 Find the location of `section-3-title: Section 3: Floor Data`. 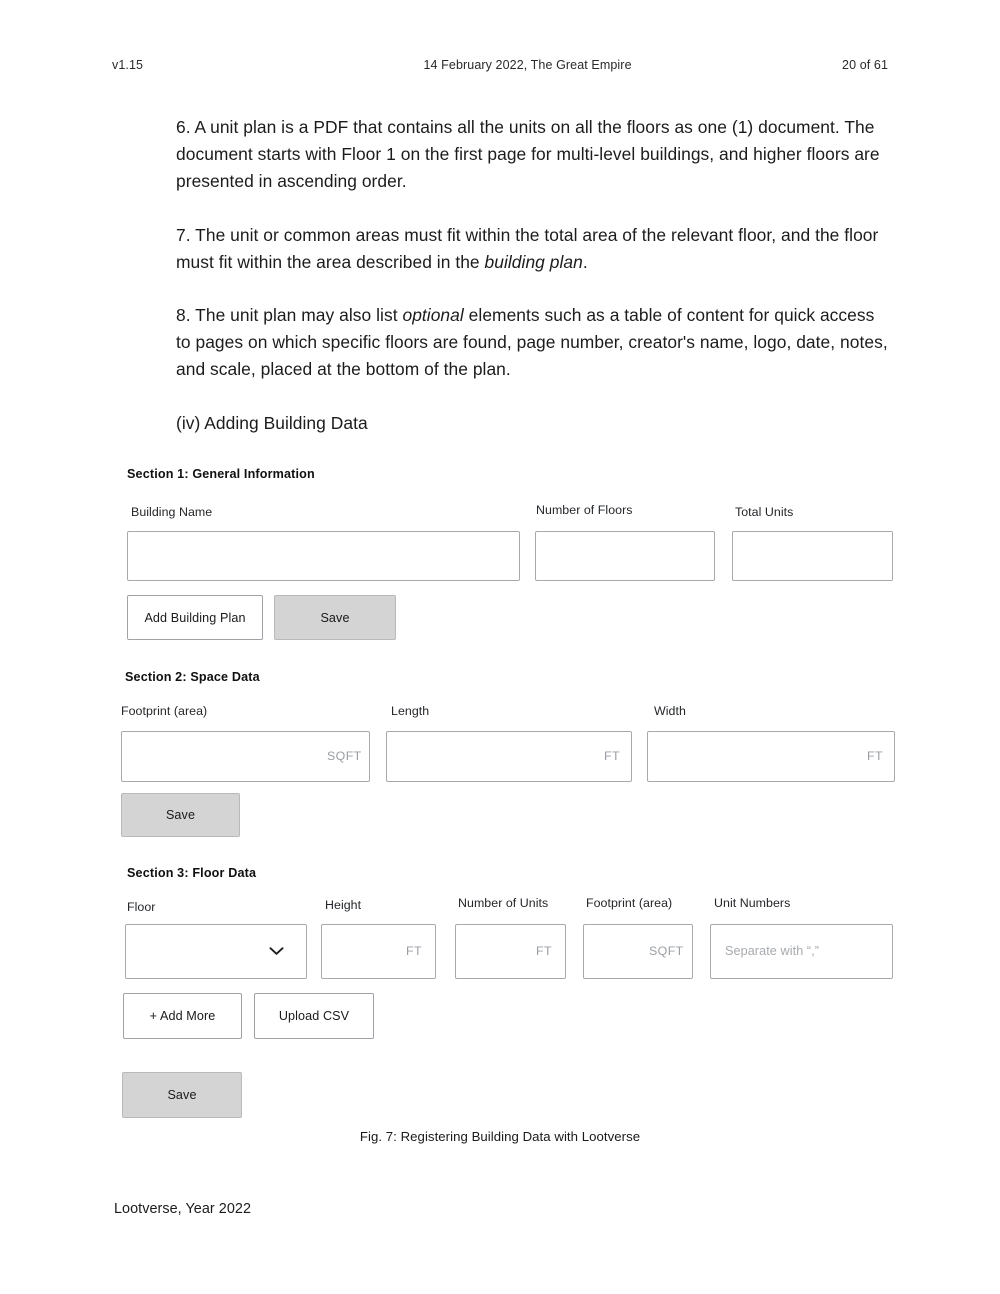

section-3-title: Section 3: Floor Data is located at coordinates (192, 873).